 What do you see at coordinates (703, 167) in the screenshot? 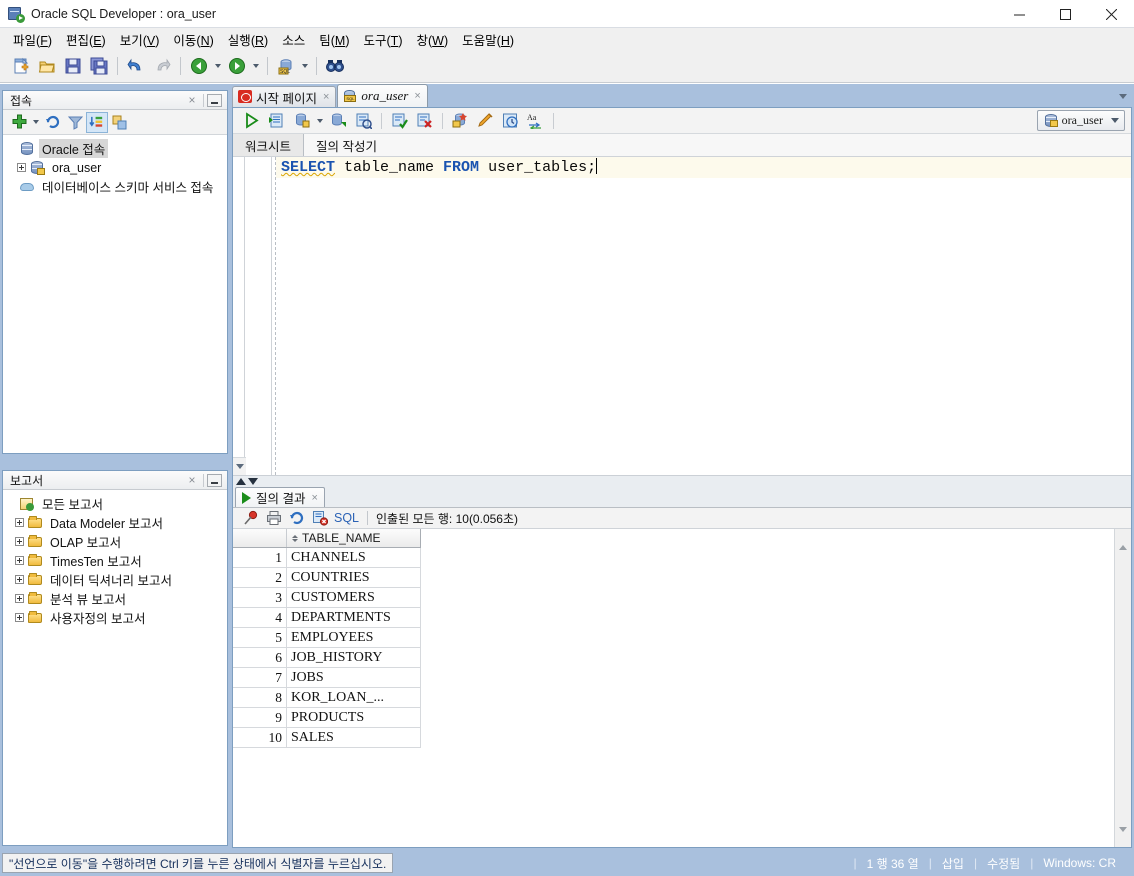
I see `sql-code-line: SELECT table_name FROM user_tables;` at bounding box center [703, 167].